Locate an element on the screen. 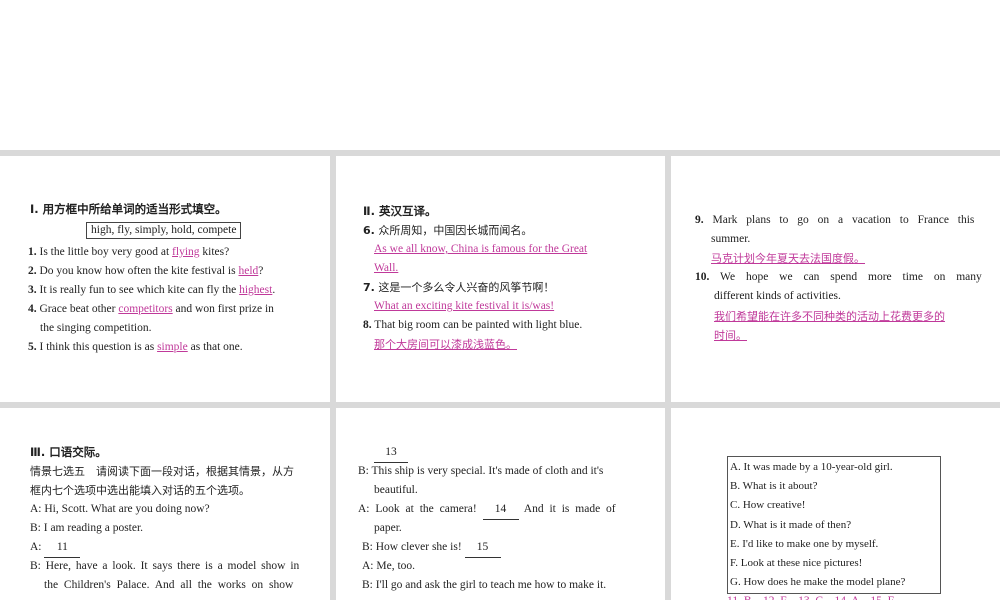 Image resolution: width=1000 pixels, height=600 pixels. section-2-title: Ⅱ. 英汉互译。 is located at coordinates (400, 211).